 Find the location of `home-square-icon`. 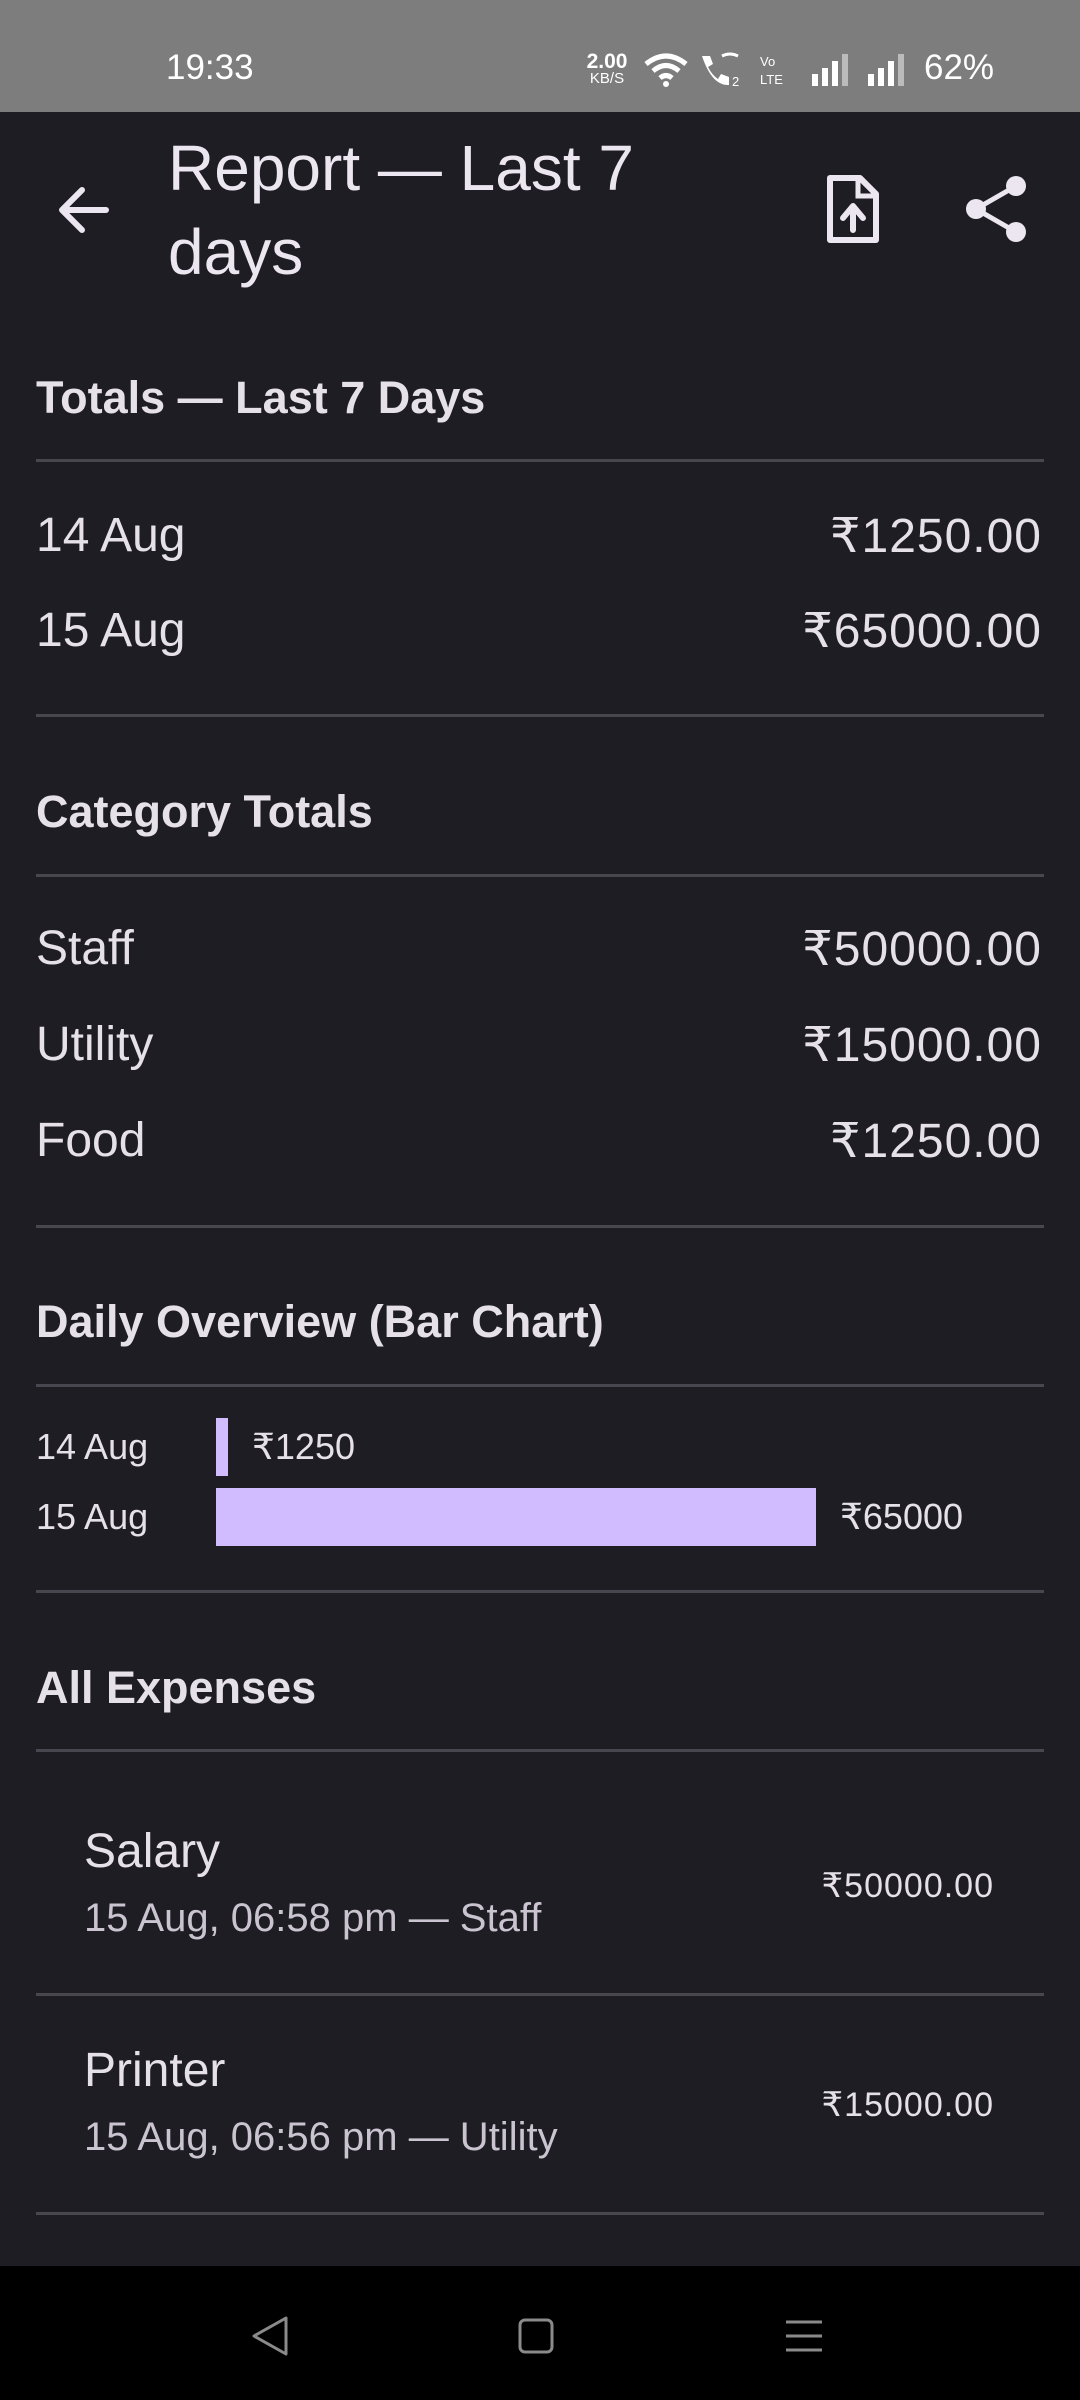

home-square-icon is located at coordinates (536, 2336).